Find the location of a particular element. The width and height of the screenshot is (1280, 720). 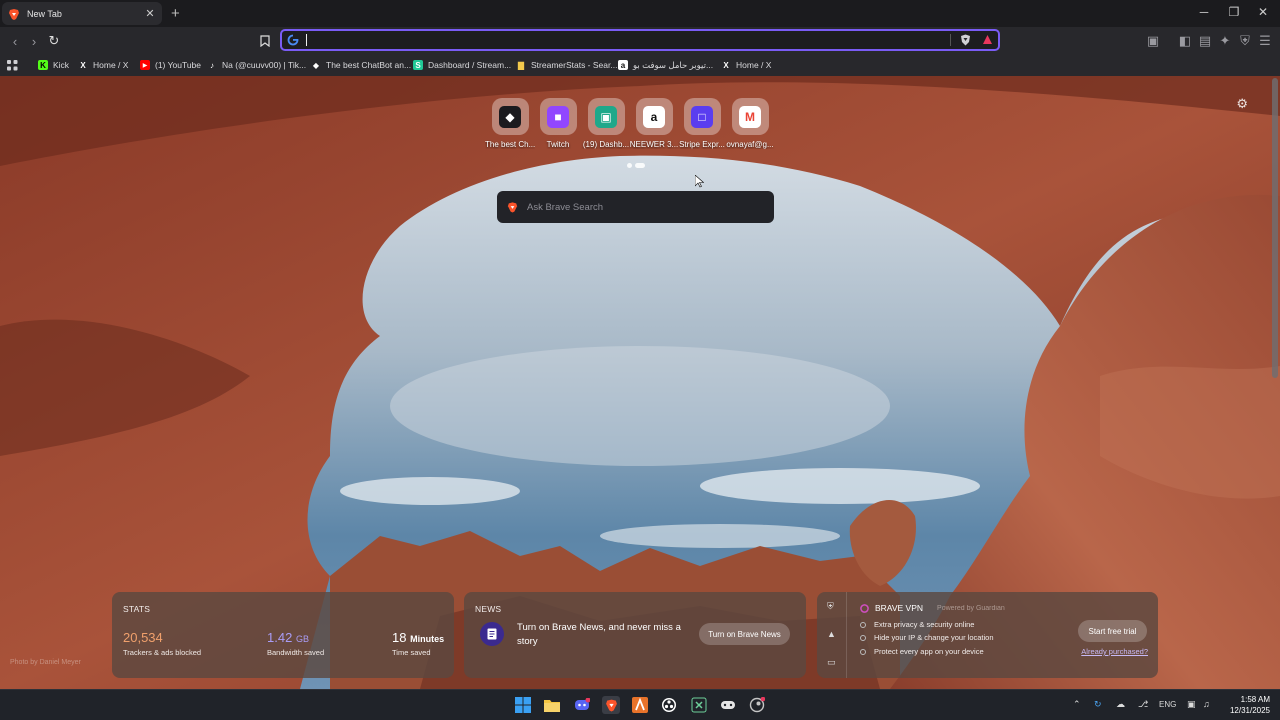

leo-ai-icon: ✦ is located at coordinates (1225, 41).